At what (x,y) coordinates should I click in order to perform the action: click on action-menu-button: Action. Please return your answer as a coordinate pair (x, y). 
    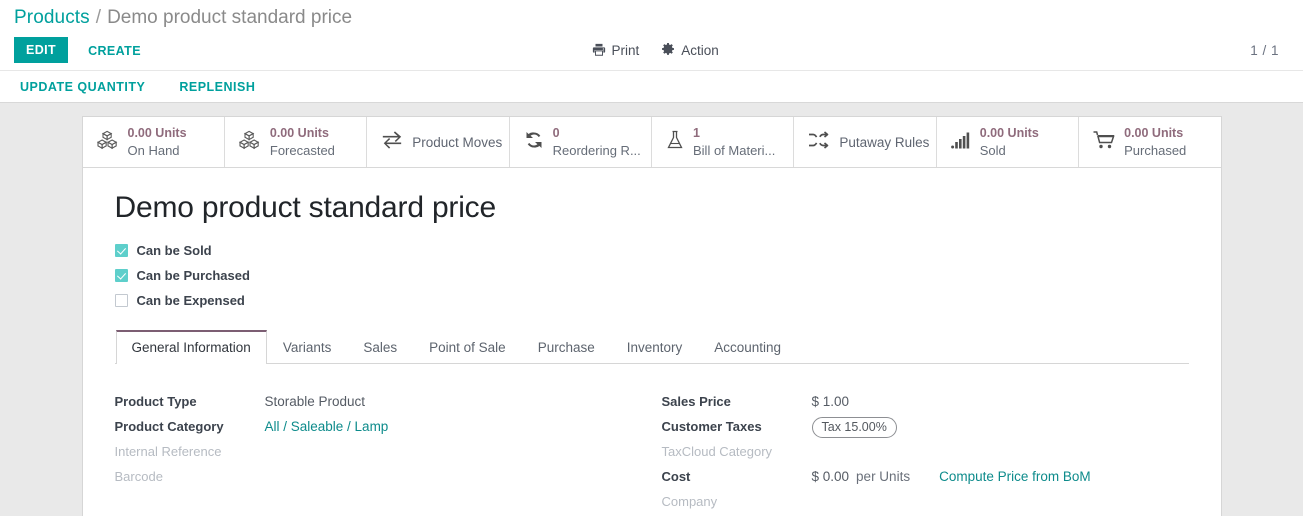
    Looking at the image, I should click on (690, 50).